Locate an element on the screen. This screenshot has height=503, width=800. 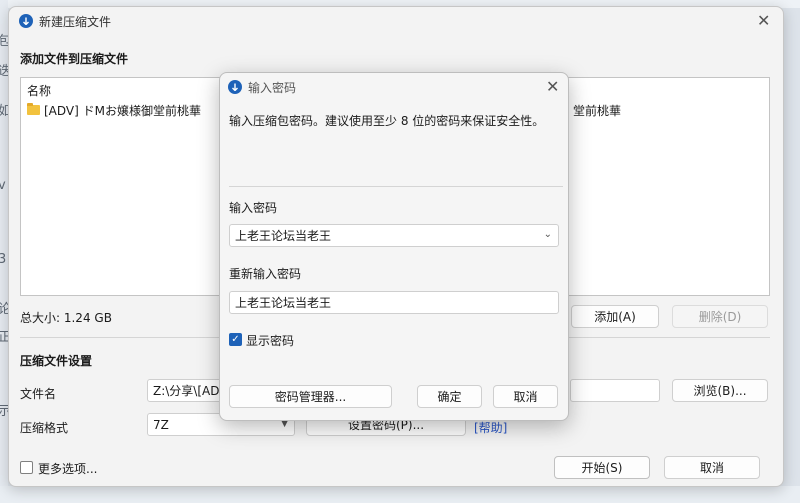
bg-glyph: 迭 is located at coordinates (4, 71).